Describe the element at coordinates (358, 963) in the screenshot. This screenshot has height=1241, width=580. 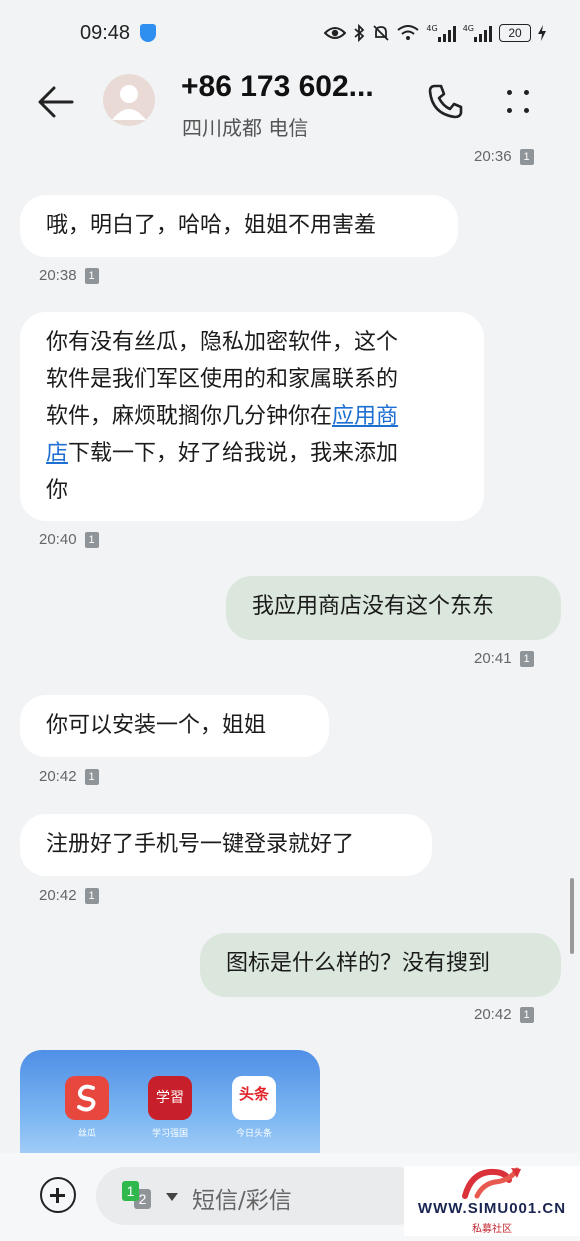
I see `message-text: 图标是什么样的？没有搜到` at that location.